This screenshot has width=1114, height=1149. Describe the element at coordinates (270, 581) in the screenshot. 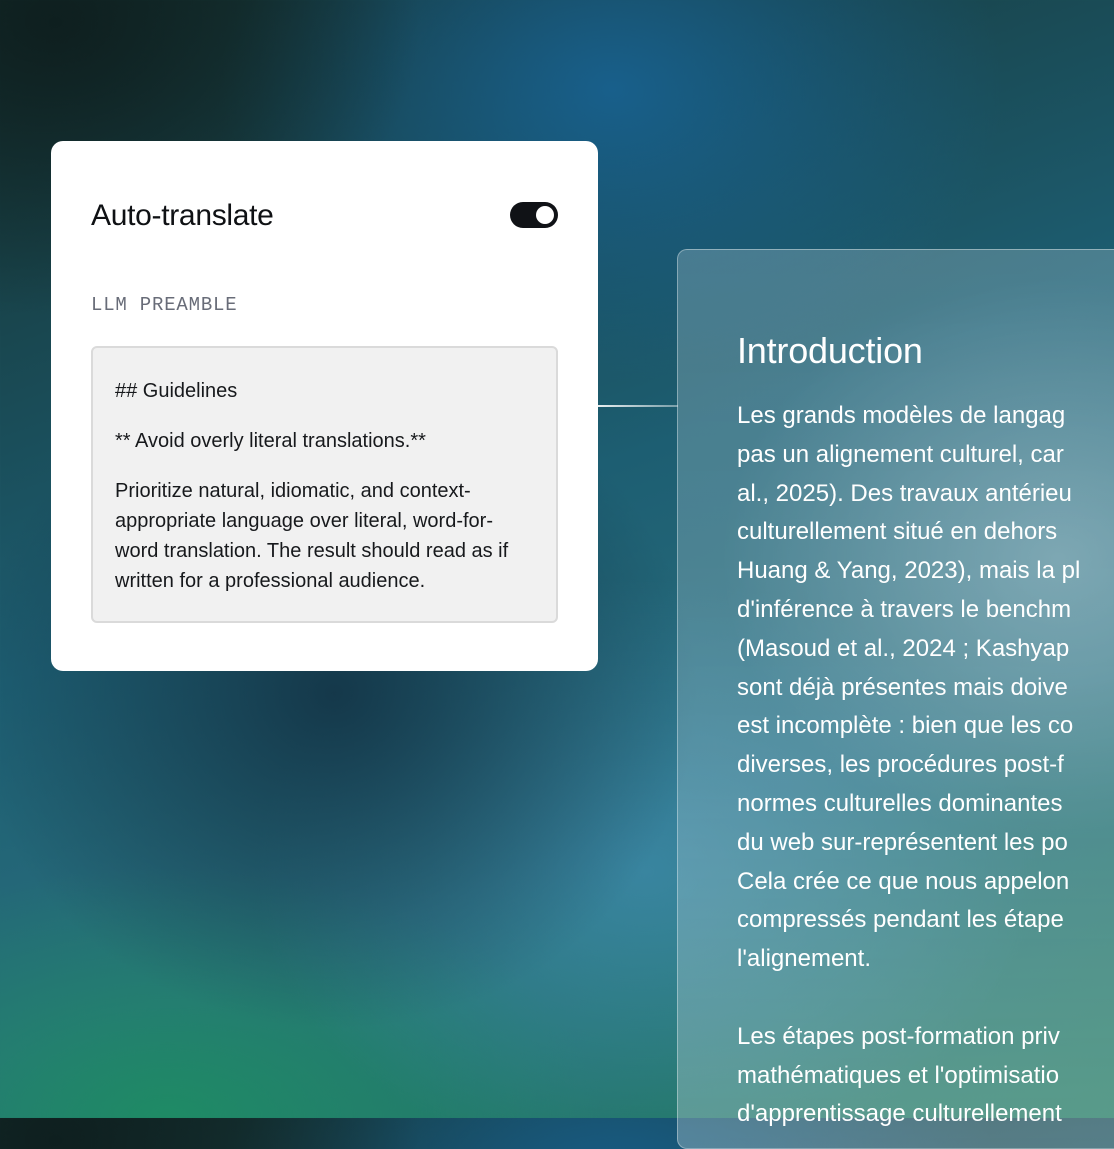

I see `preamble-body-line: written for a professional audience.` at that location.